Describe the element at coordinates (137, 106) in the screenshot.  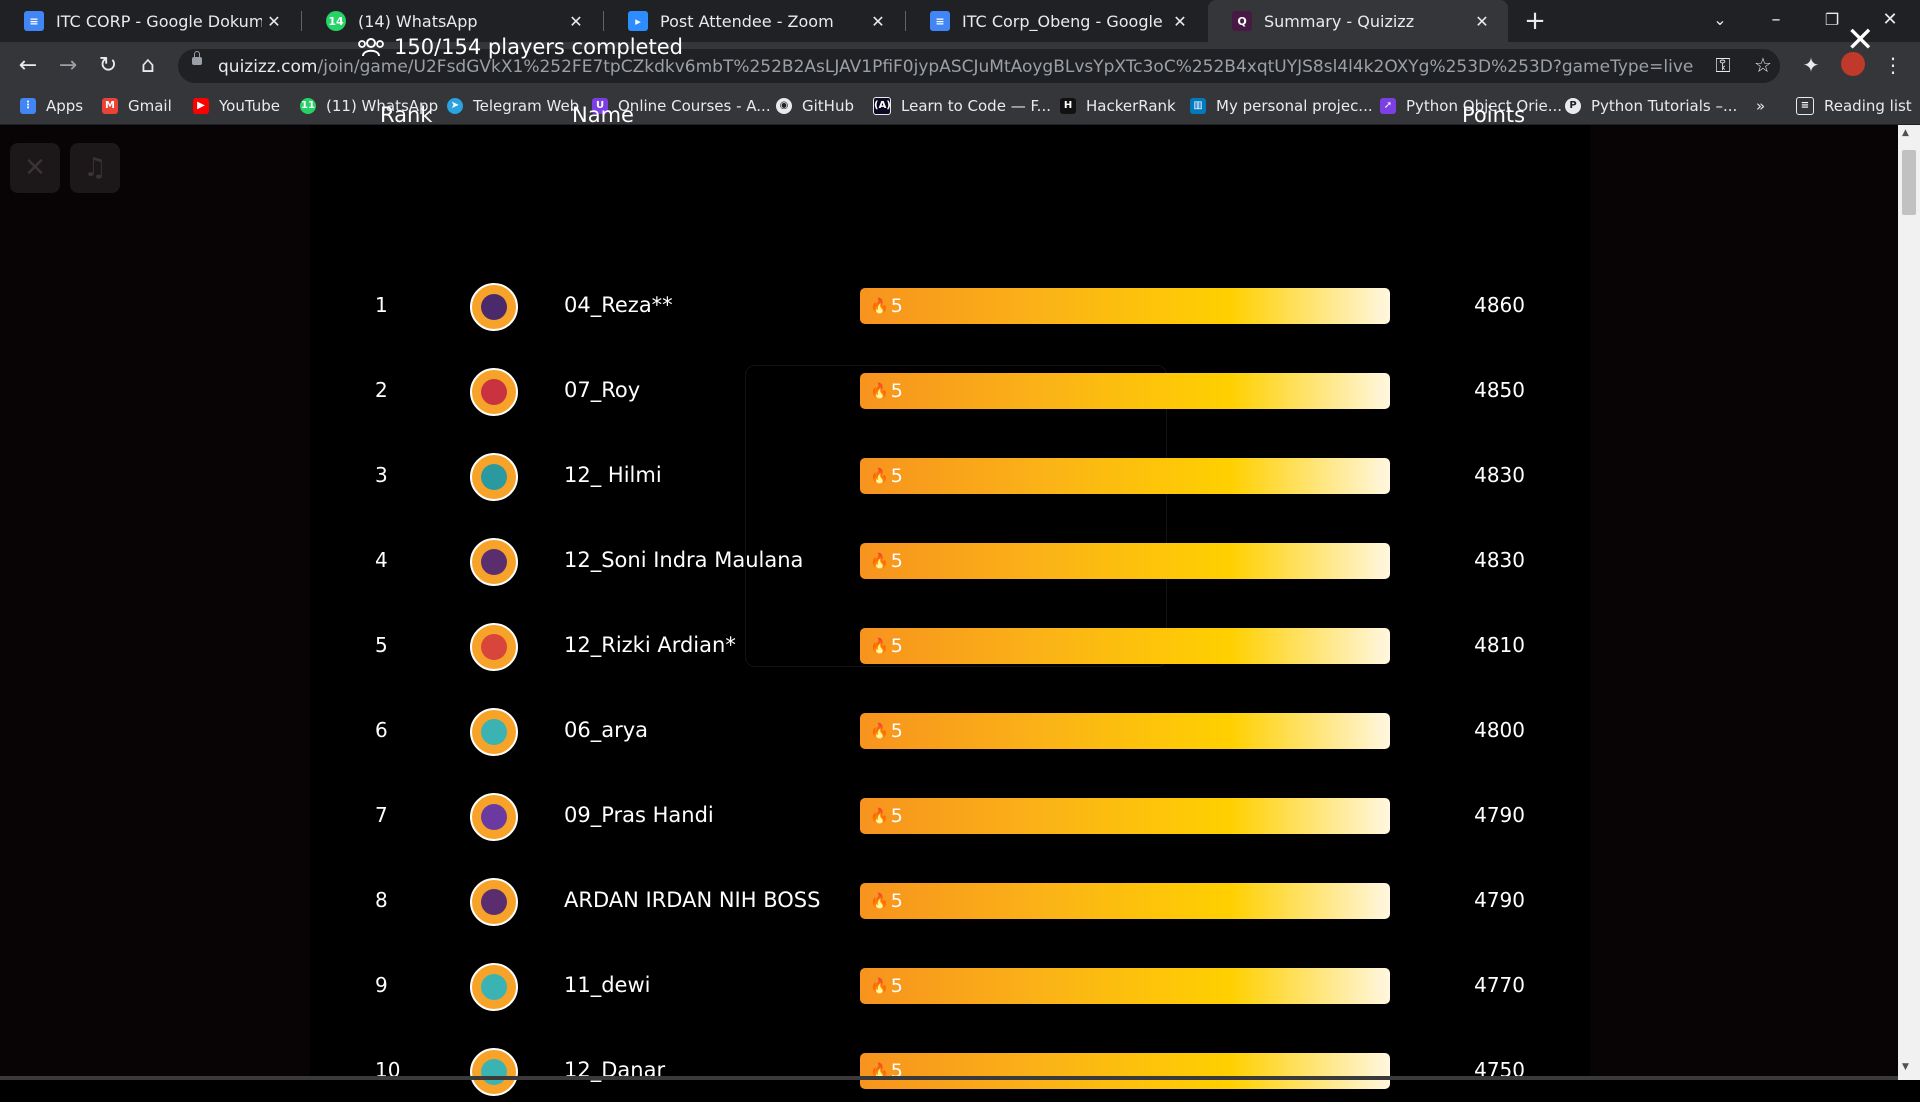
I see `bookmark-gmail: M Gmail` at that location.